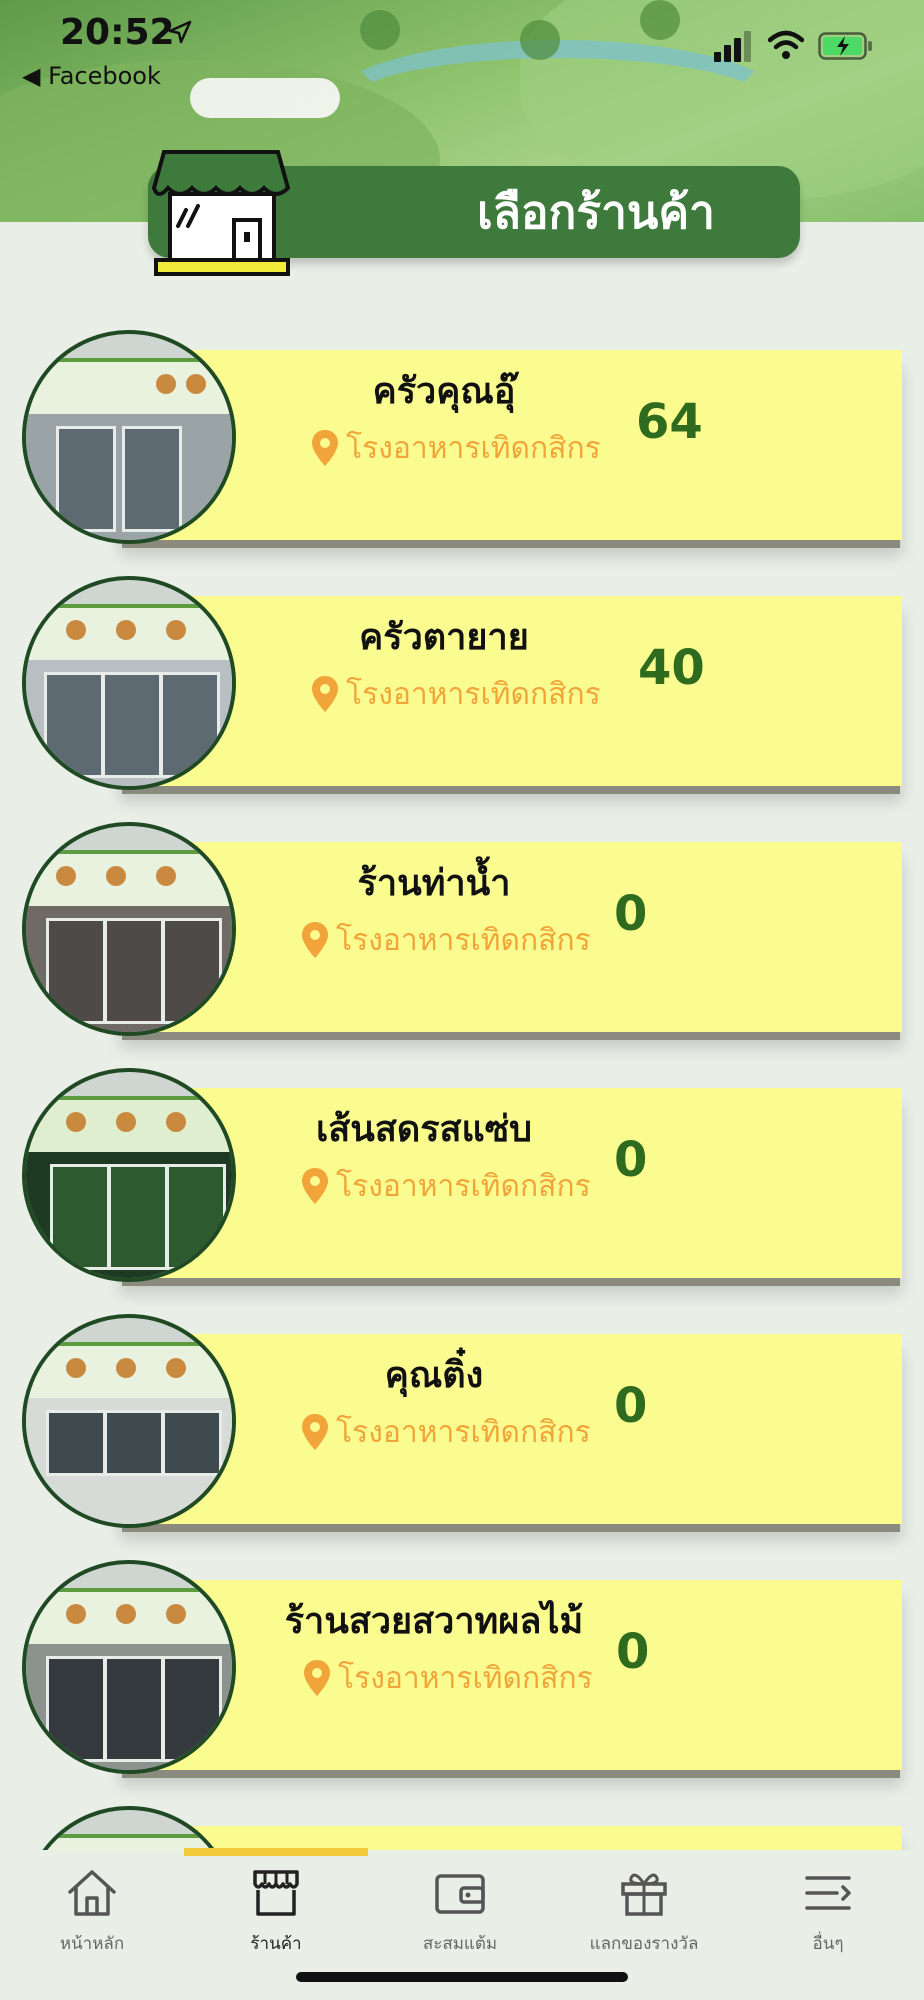  What do you see at coordinates (117, 32) in the screenshot?
I see `status-time: 20:52` at bounding box center [117, 32].